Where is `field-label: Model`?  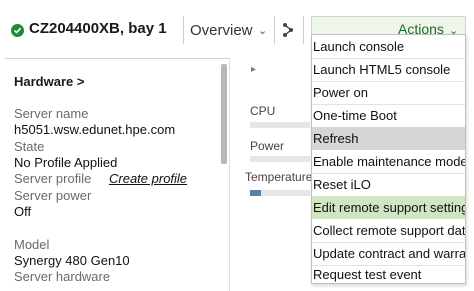 field-label: Model is located at coordinates (32, 244).